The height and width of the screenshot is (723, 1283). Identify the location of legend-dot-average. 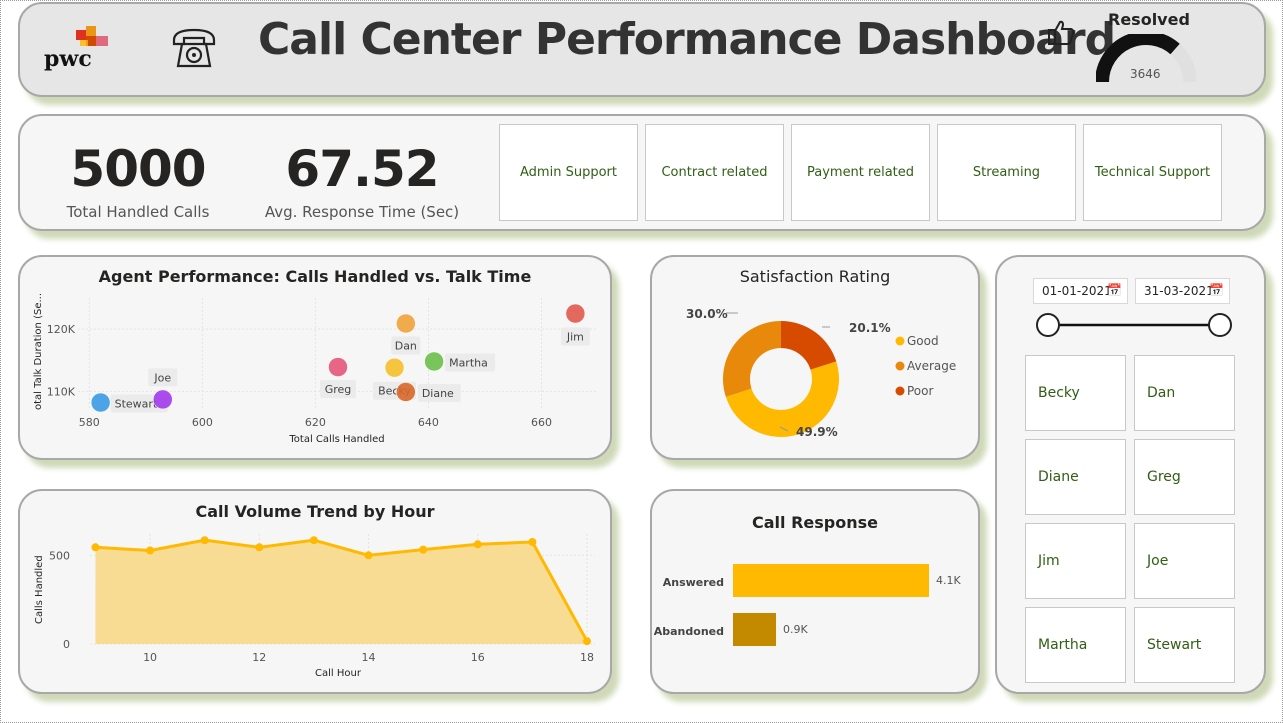
(900, 366).